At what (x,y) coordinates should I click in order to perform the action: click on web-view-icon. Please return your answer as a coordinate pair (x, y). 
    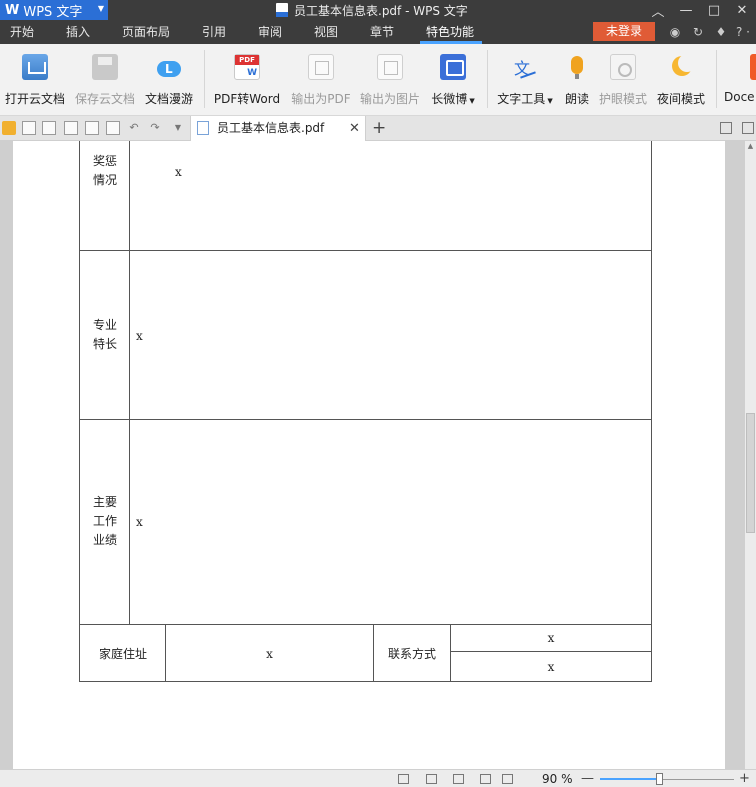
    Looking at the image, I should click on (485, 779).